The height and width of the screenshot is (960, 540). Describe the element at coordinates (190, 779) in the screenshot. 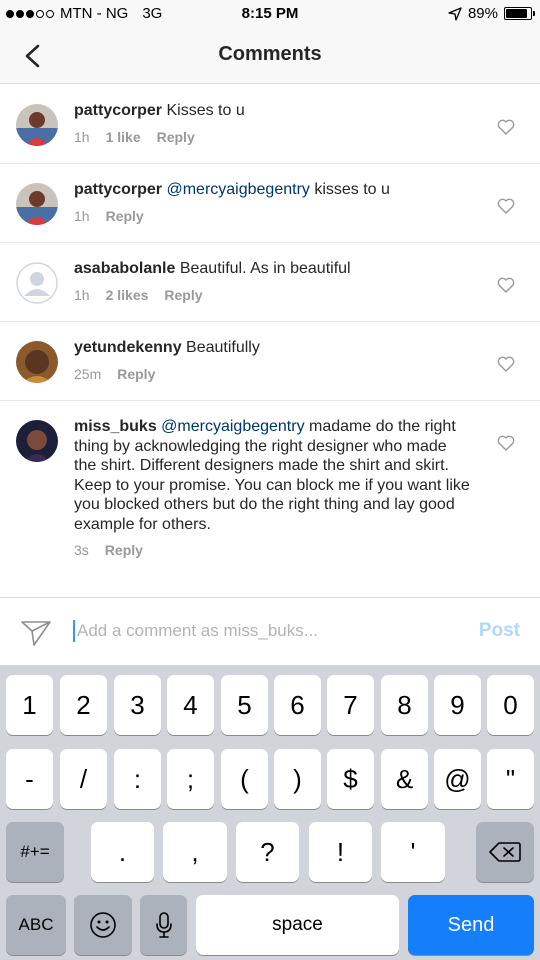

I see `key-semicolon: ;` at that location.